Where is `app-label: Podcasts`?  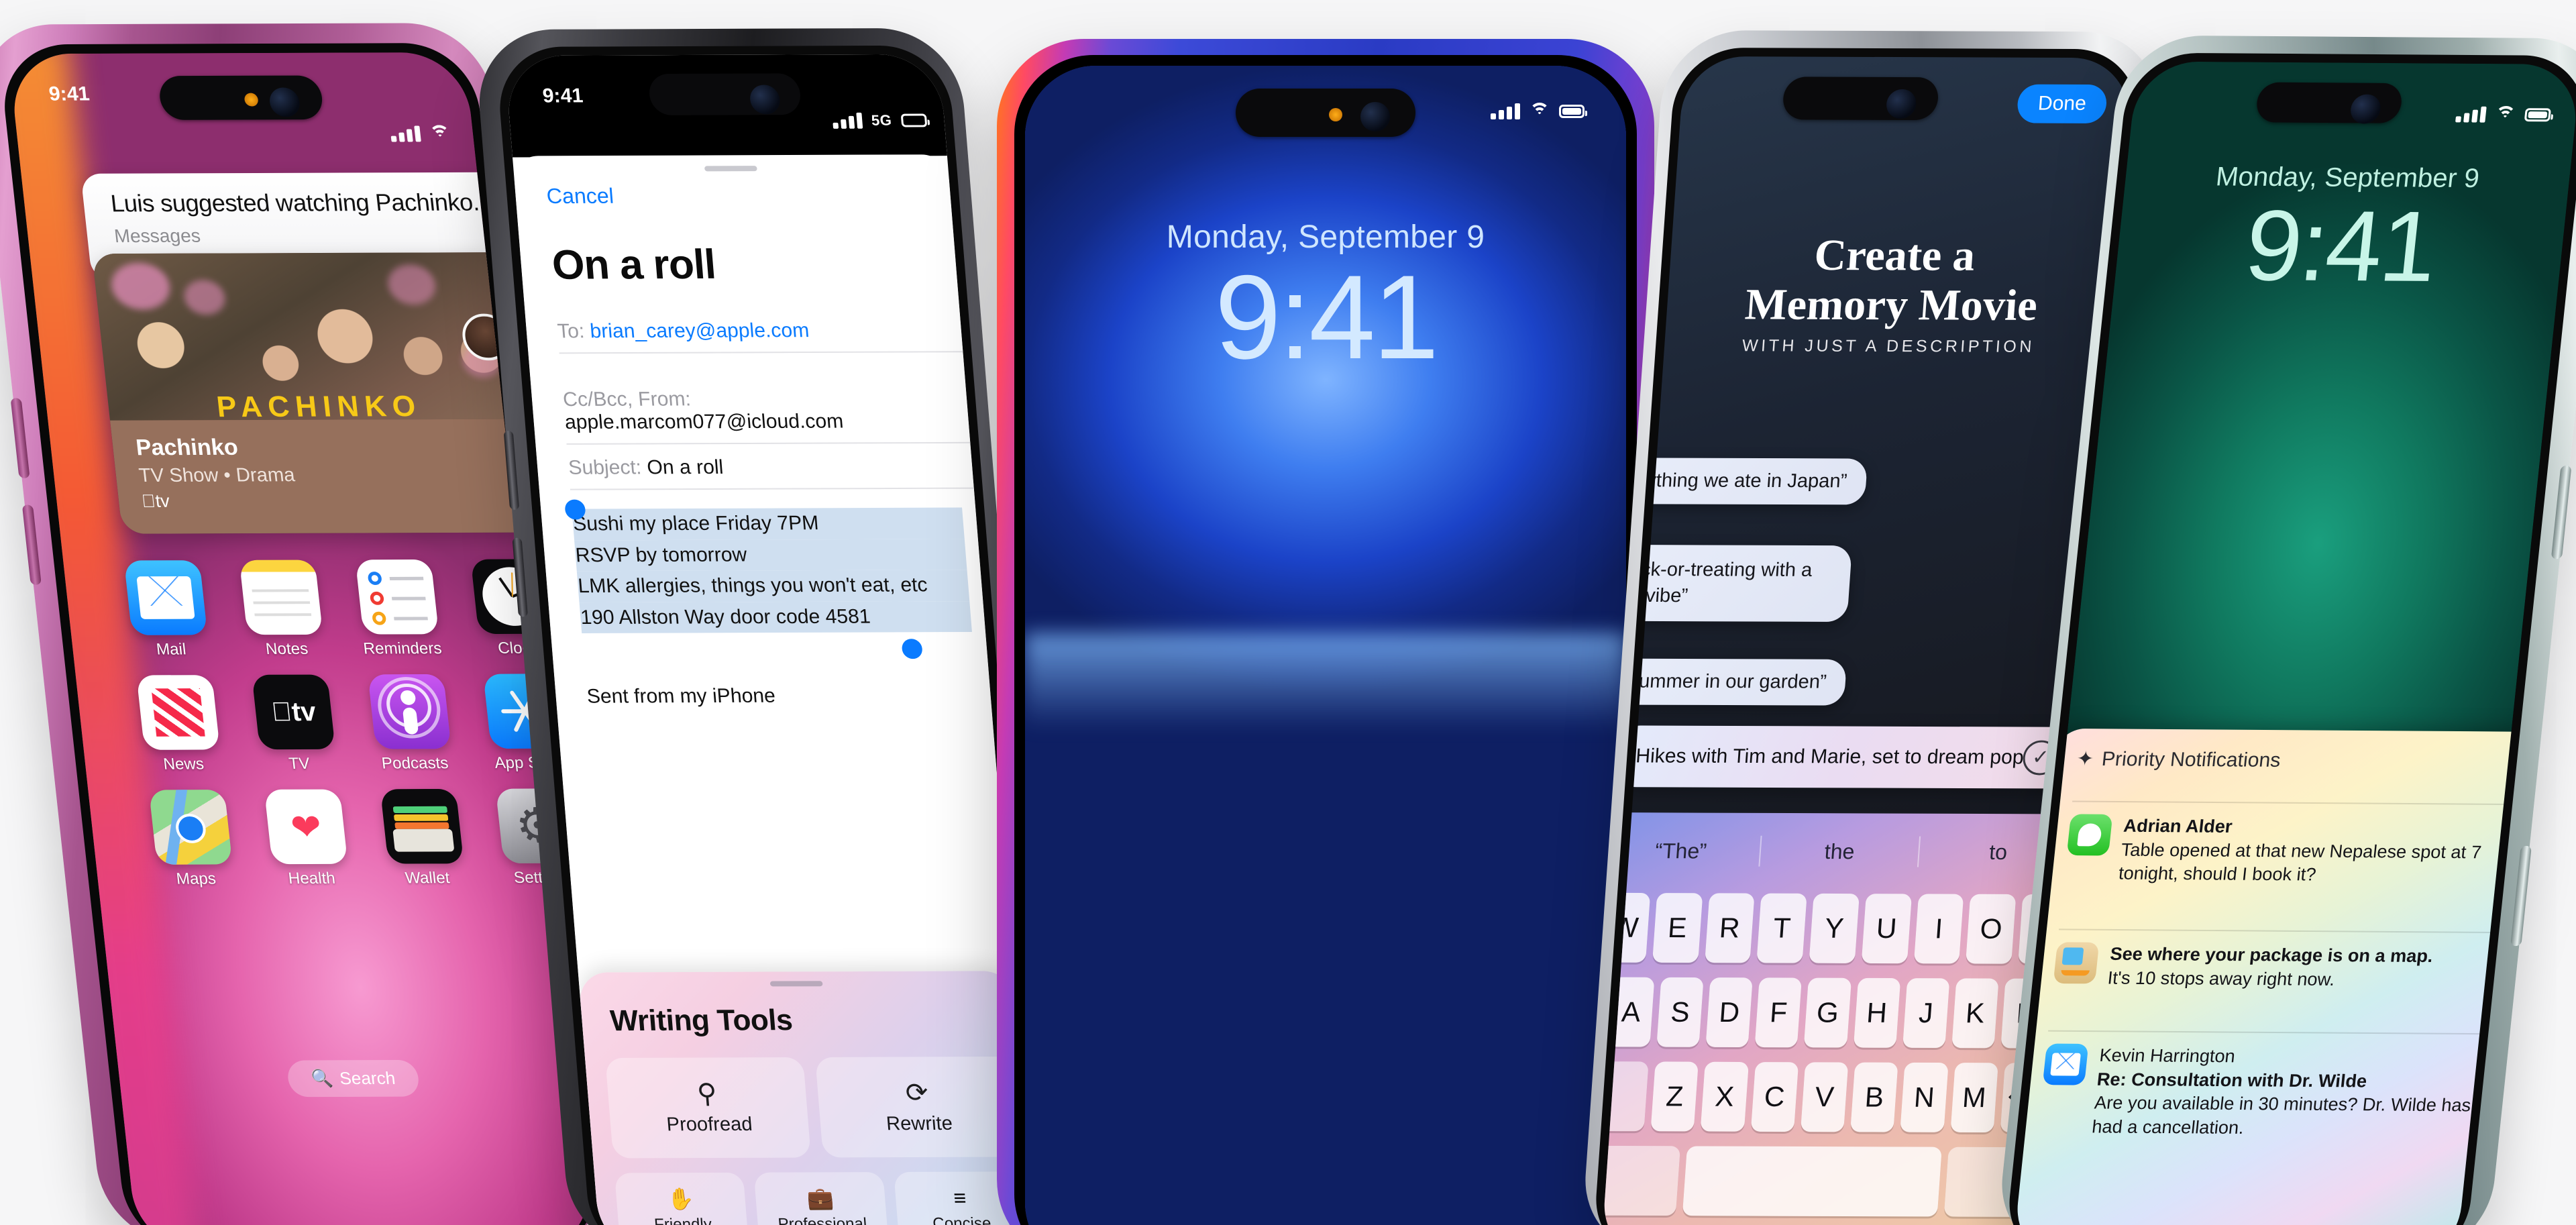 app-label: Podcasts is located at coordinates (414, 763).